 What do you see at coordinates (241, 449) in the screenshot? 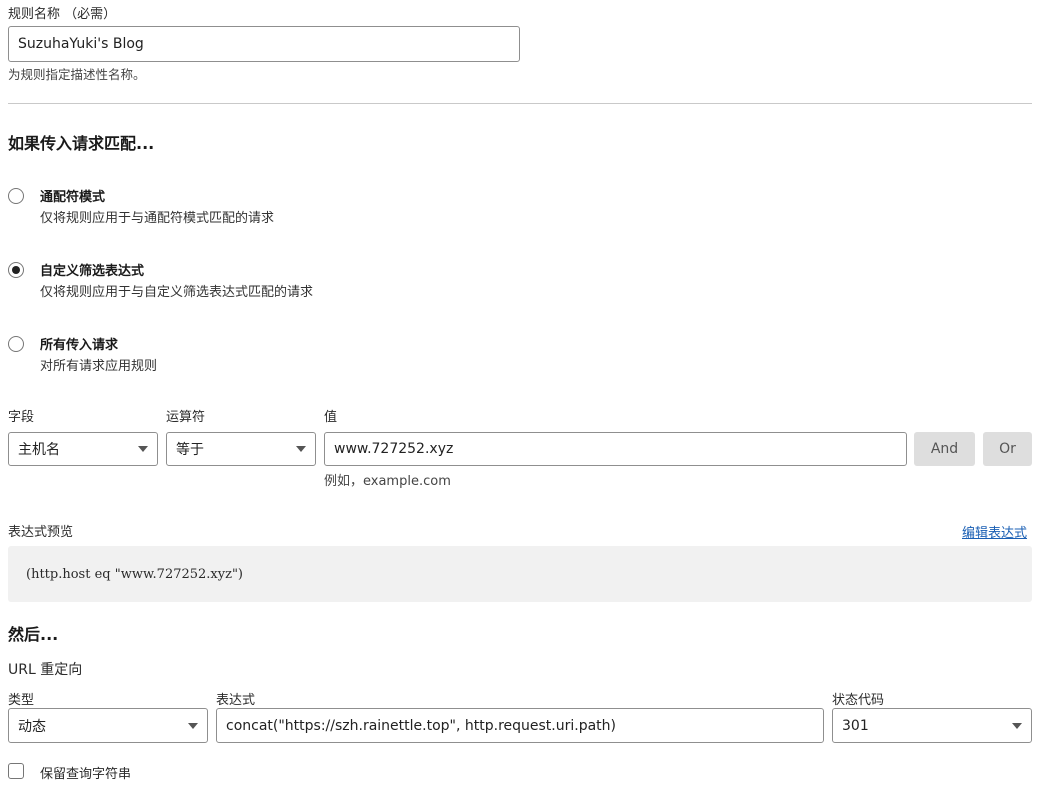
I see `operator-select: 等于` at bounding box center [241, 449].